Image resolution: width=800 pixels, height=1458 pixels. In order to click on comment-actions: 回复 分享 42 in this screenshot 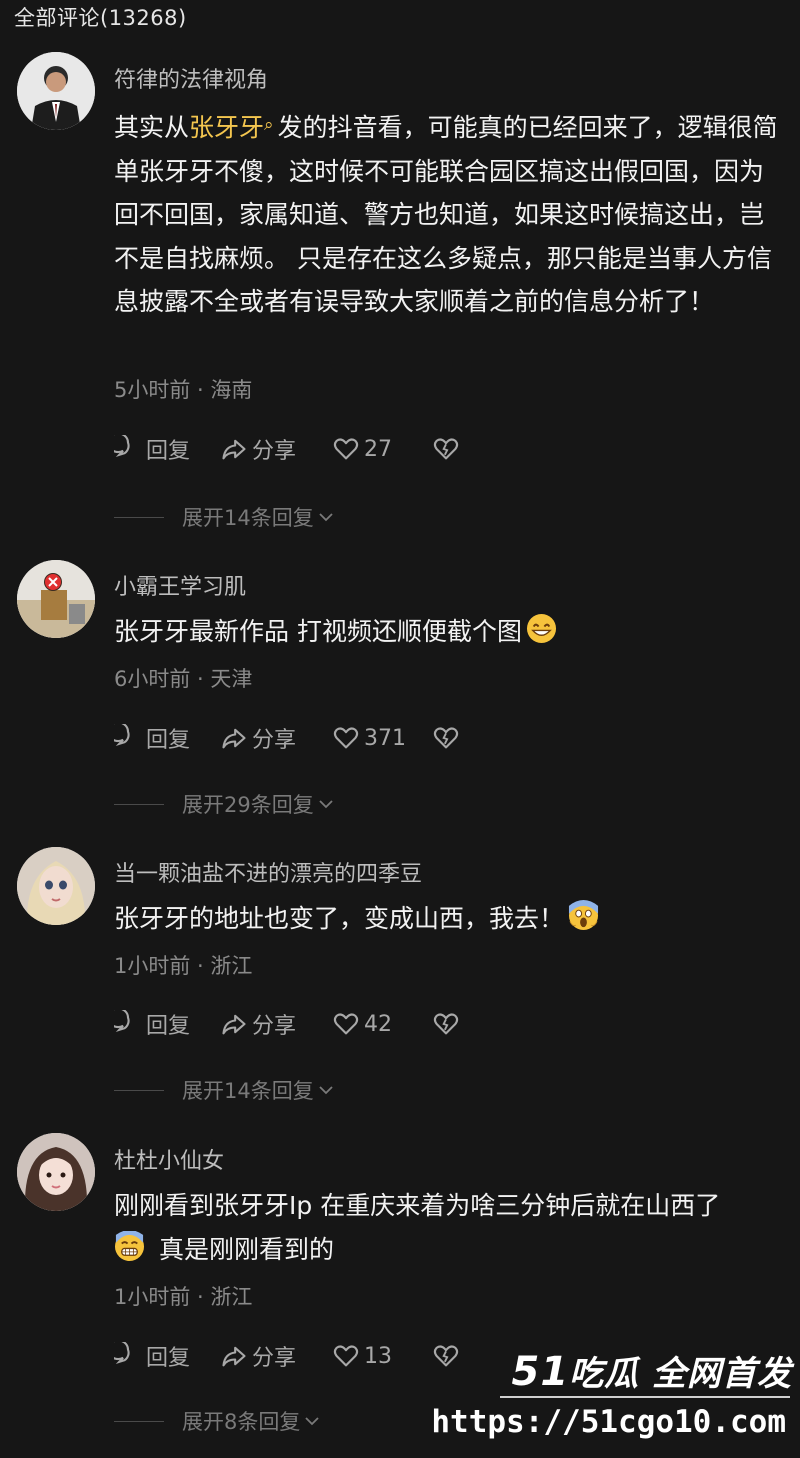, I will do `click(289, 1024)`.